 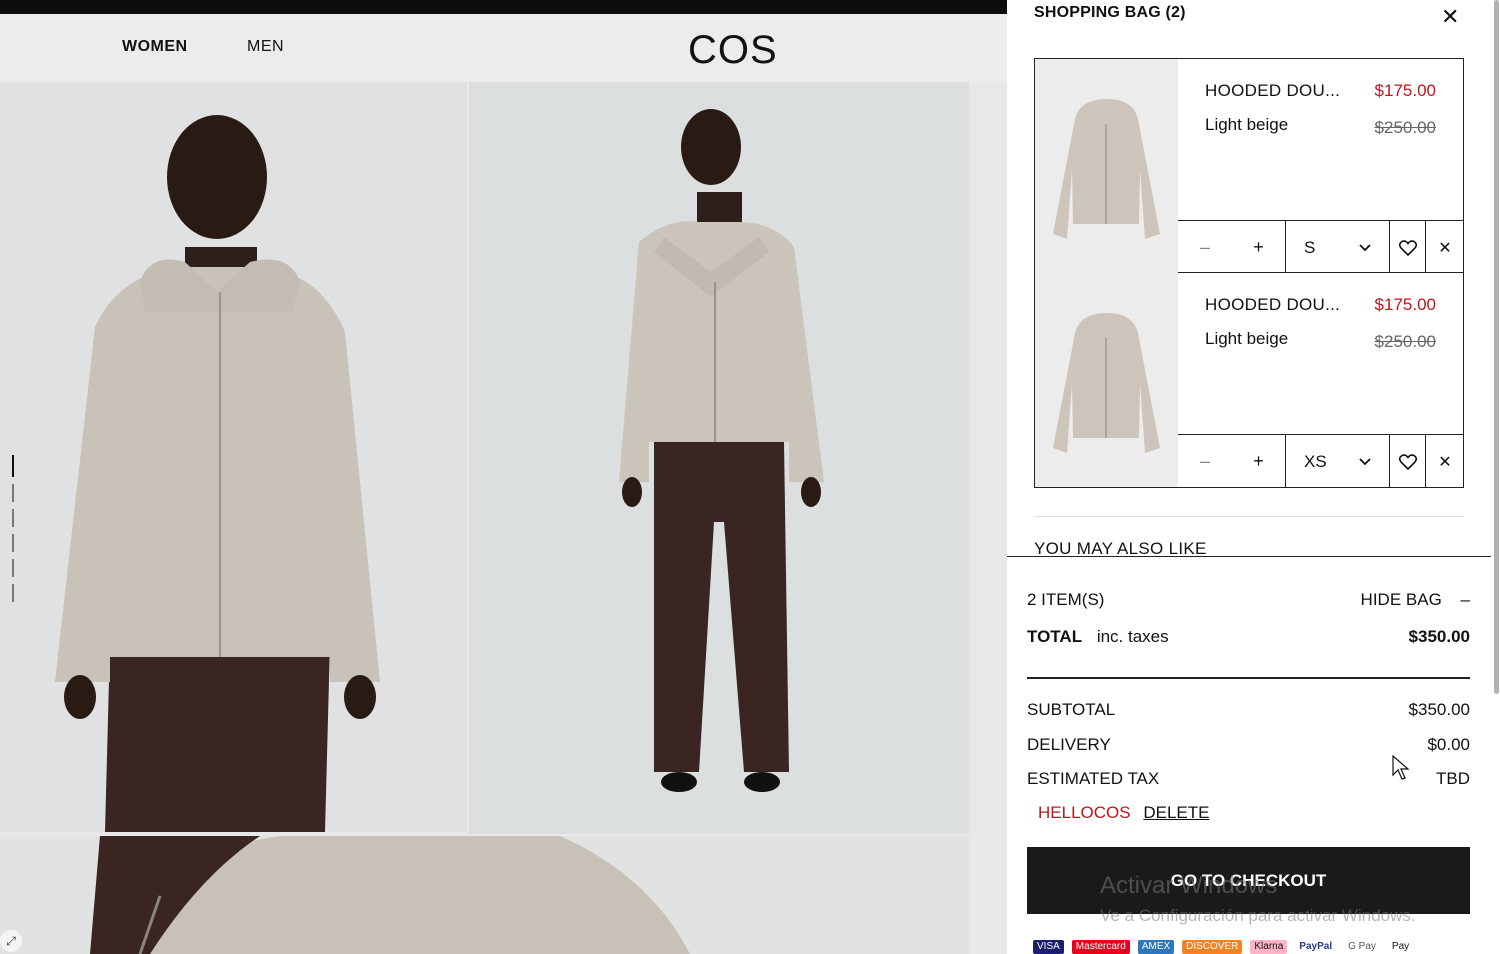 I want to click on size-value: S, so click(x=1310, y=247).